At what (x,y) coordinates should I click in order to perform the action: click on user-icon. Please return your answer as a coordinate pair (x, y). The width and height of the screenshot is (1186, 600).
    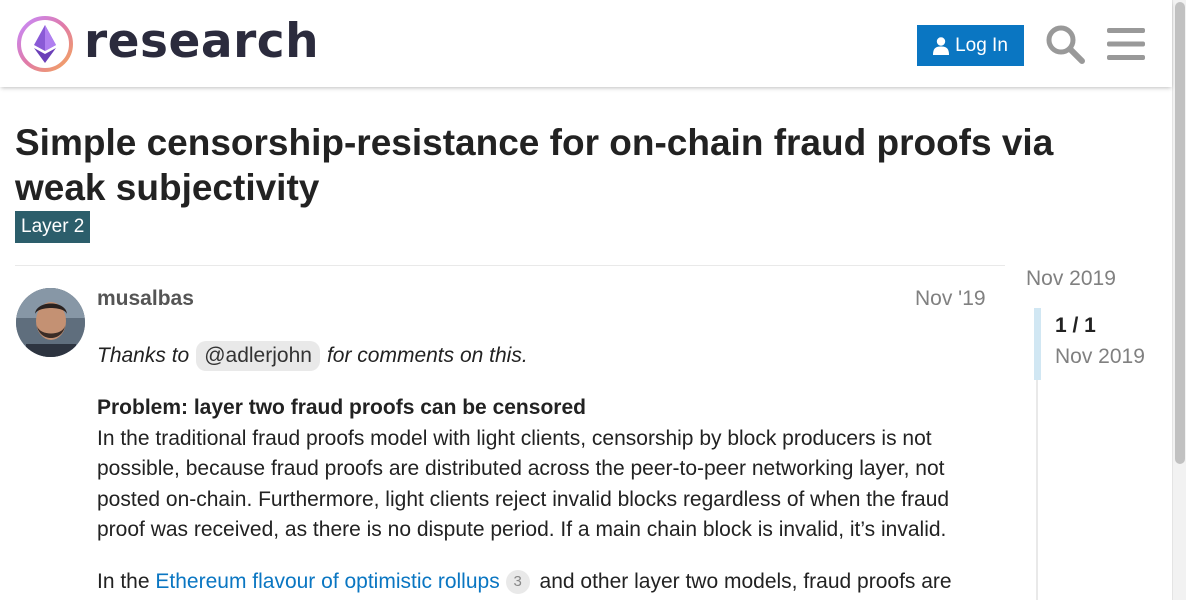
    Looking at the image, I should click on (941, 45).